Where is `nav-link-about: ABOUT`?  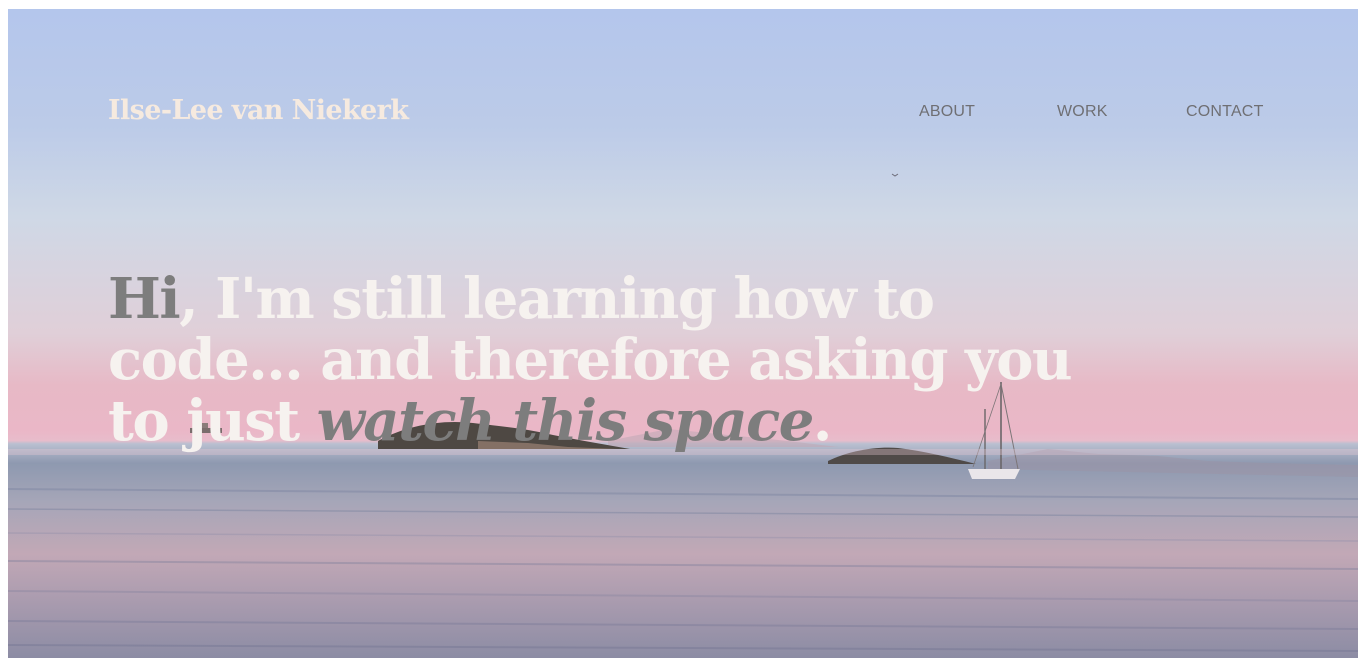 nav-link-about: ABOUT is located at coordinates (947, 112).